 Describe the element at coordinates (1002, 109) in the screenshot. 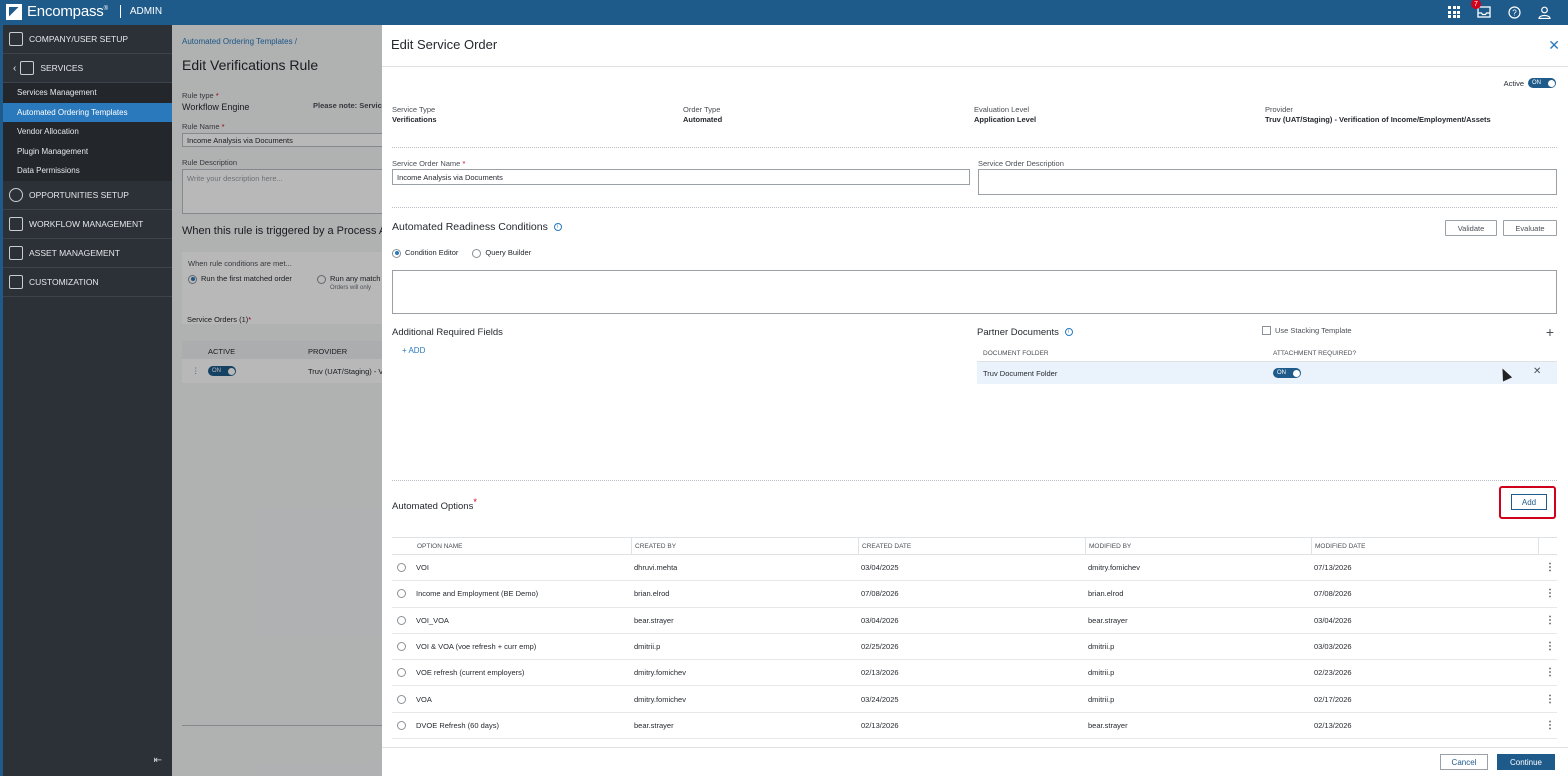

I see `info-label: Evaluation Level` at that location.